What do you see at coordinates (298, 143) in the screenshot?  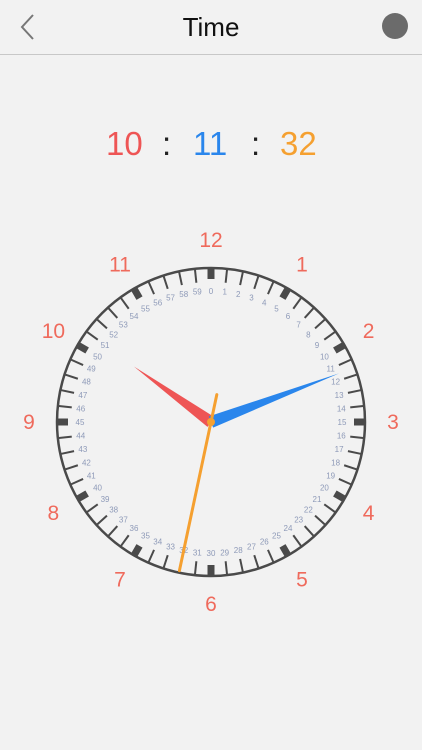 I see `seconds-value: 32` at bounding box center [298, 143].